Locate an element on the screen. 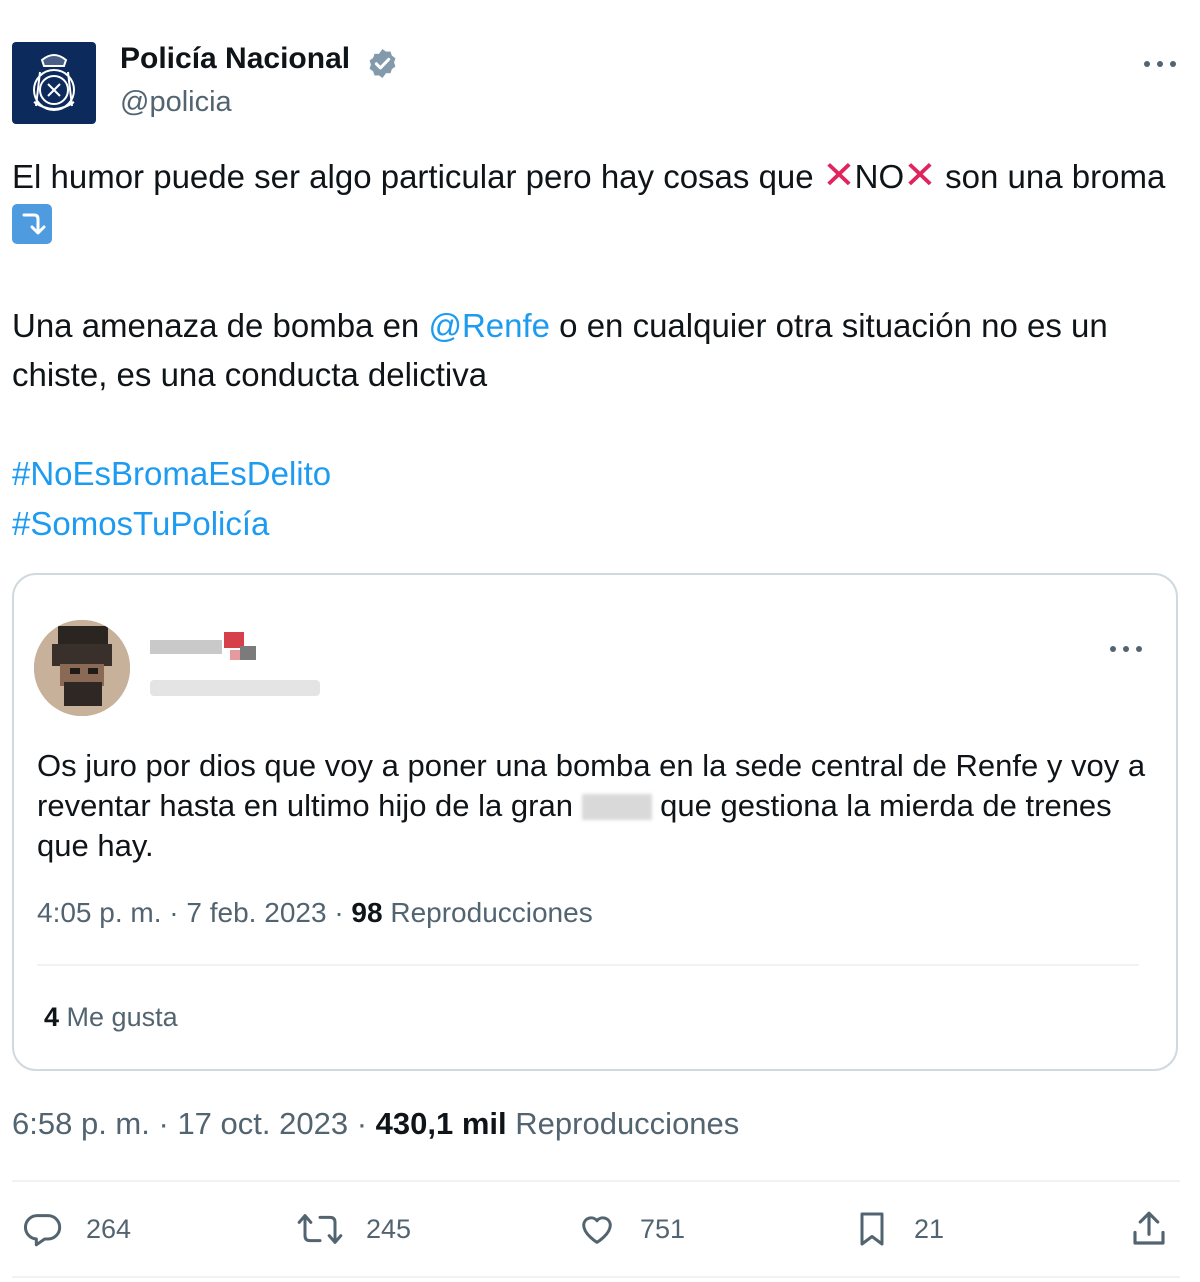 Image resolution: width=1200 pixels, height=1282 pixels. tweet-text-segment: Una amenaza de bomba en is located at coordinates (220, 325).